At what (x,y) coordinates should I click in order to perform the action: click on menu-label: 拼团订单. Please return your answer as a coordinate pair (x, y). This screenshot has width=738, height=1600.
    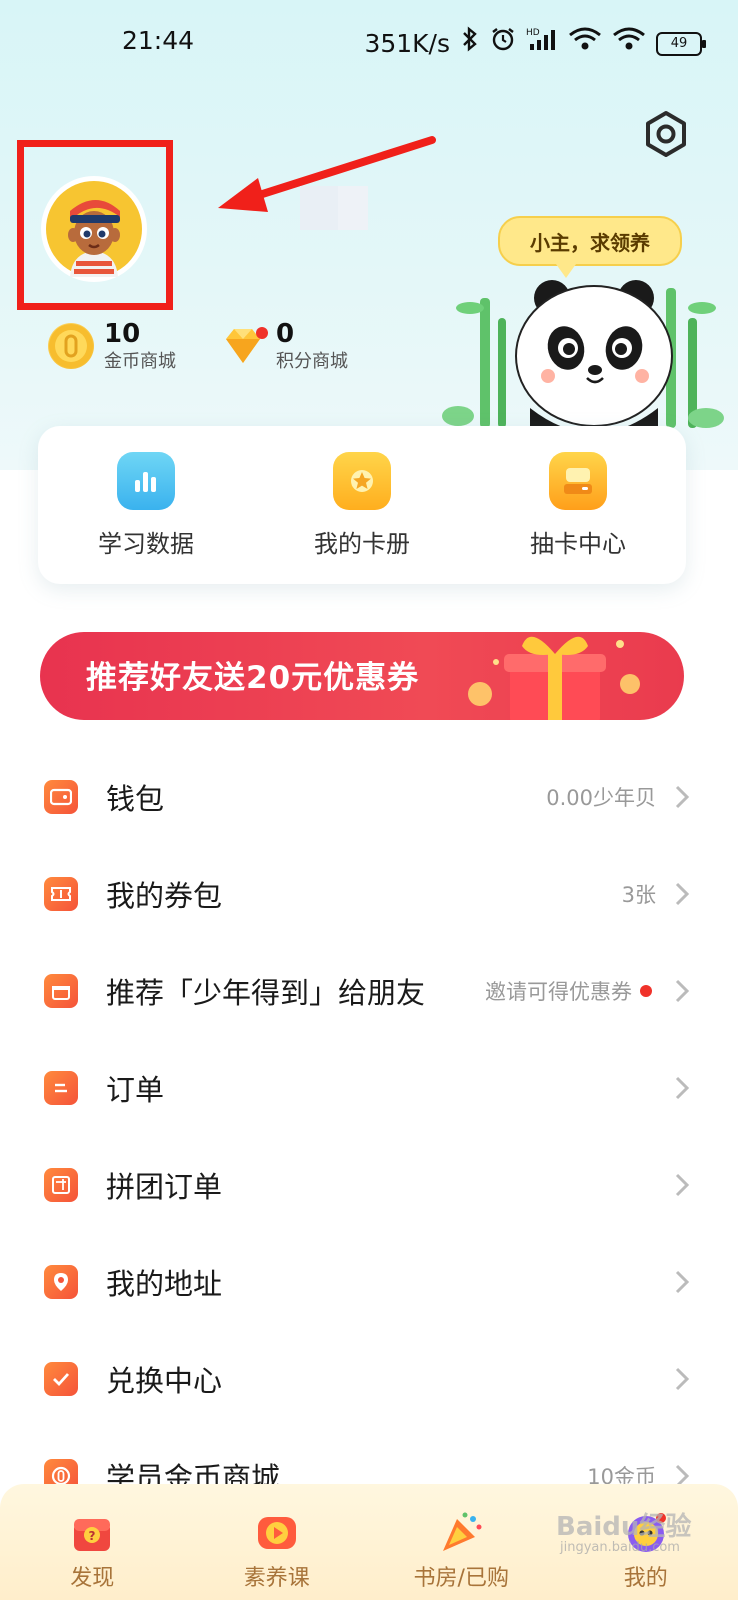
    Looking at the image, I should click on (164, 1186).